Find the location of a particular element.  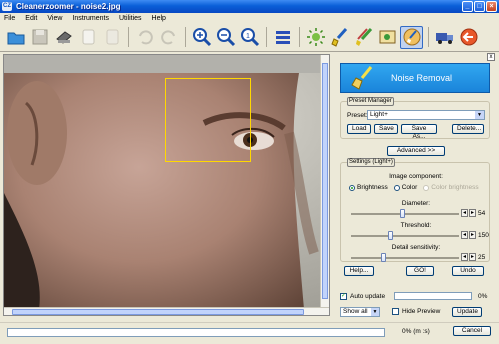

cleaner-brush-button is located at coordinates (339, 37).